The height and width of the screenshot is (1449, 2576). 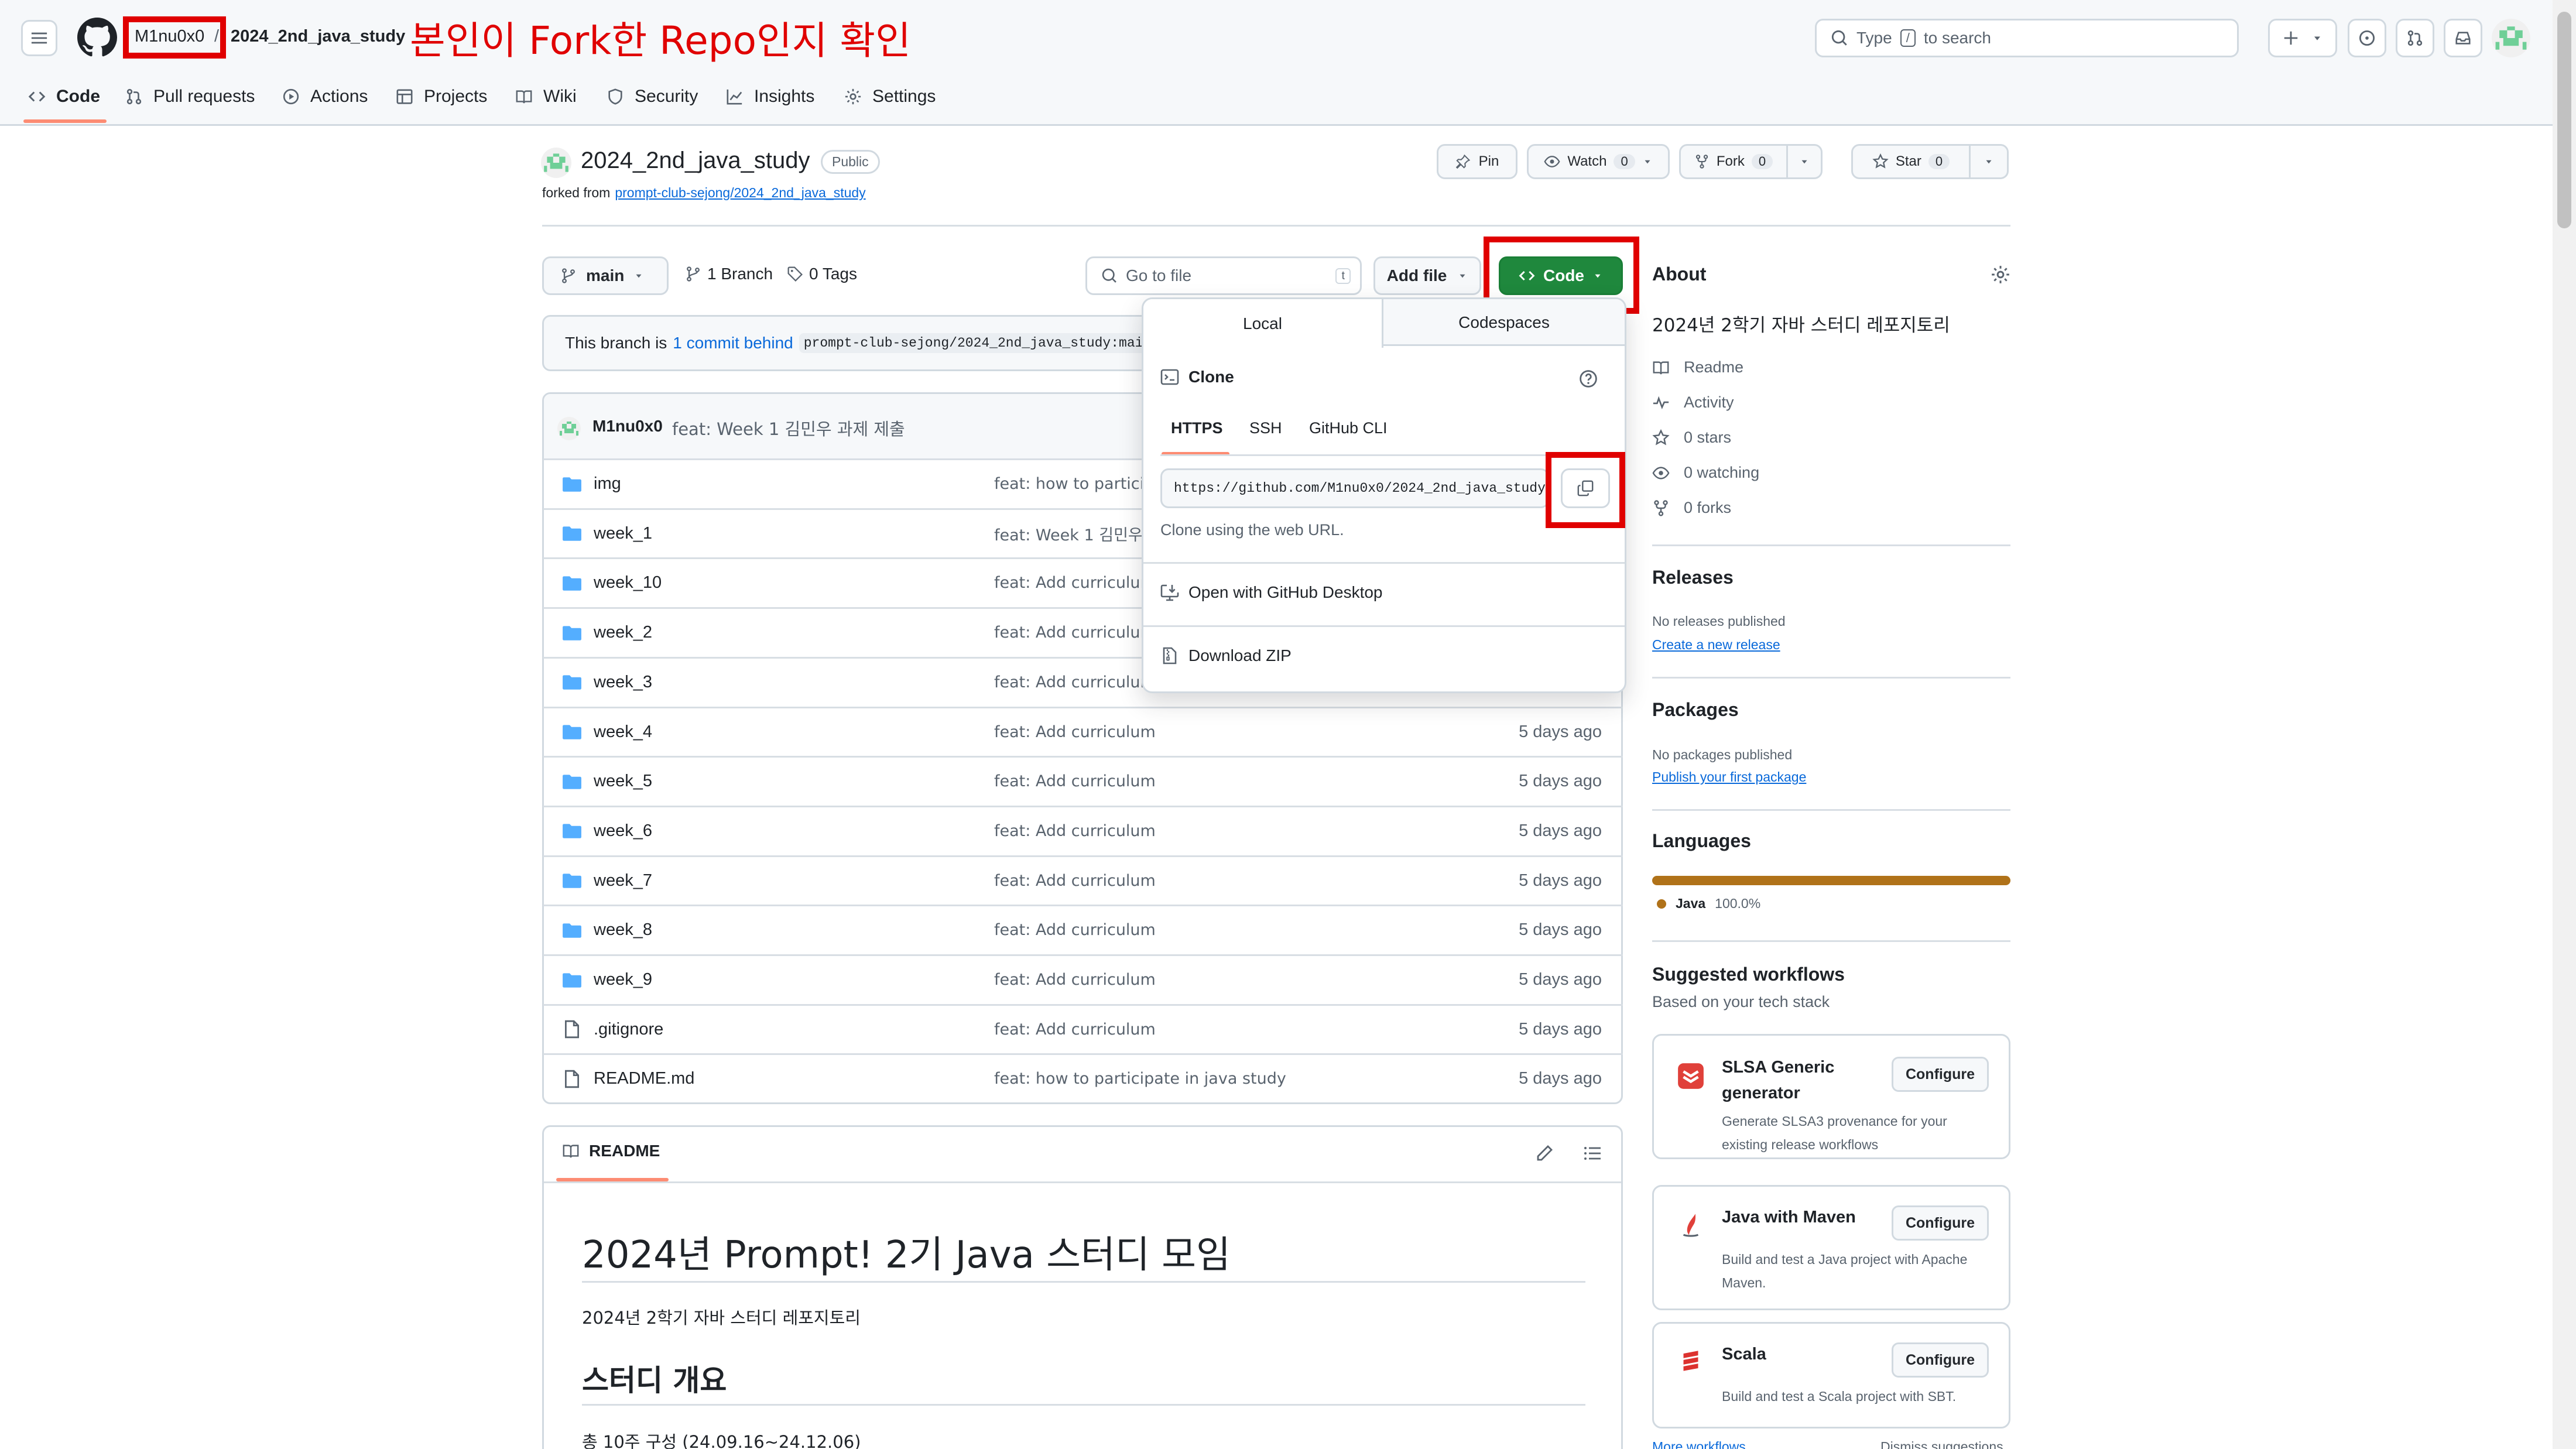 I want to click on fork-button: Fork 0, so click(x=1734, y=161).